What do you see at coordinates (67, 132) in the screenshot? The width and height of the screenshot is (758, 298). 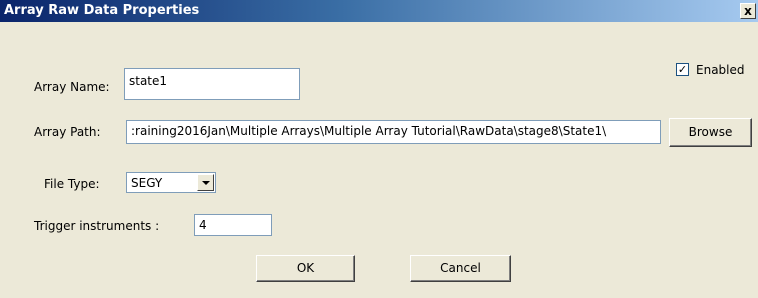 I see `array-path-label: Array Path:` at bounding box center [67, 132].